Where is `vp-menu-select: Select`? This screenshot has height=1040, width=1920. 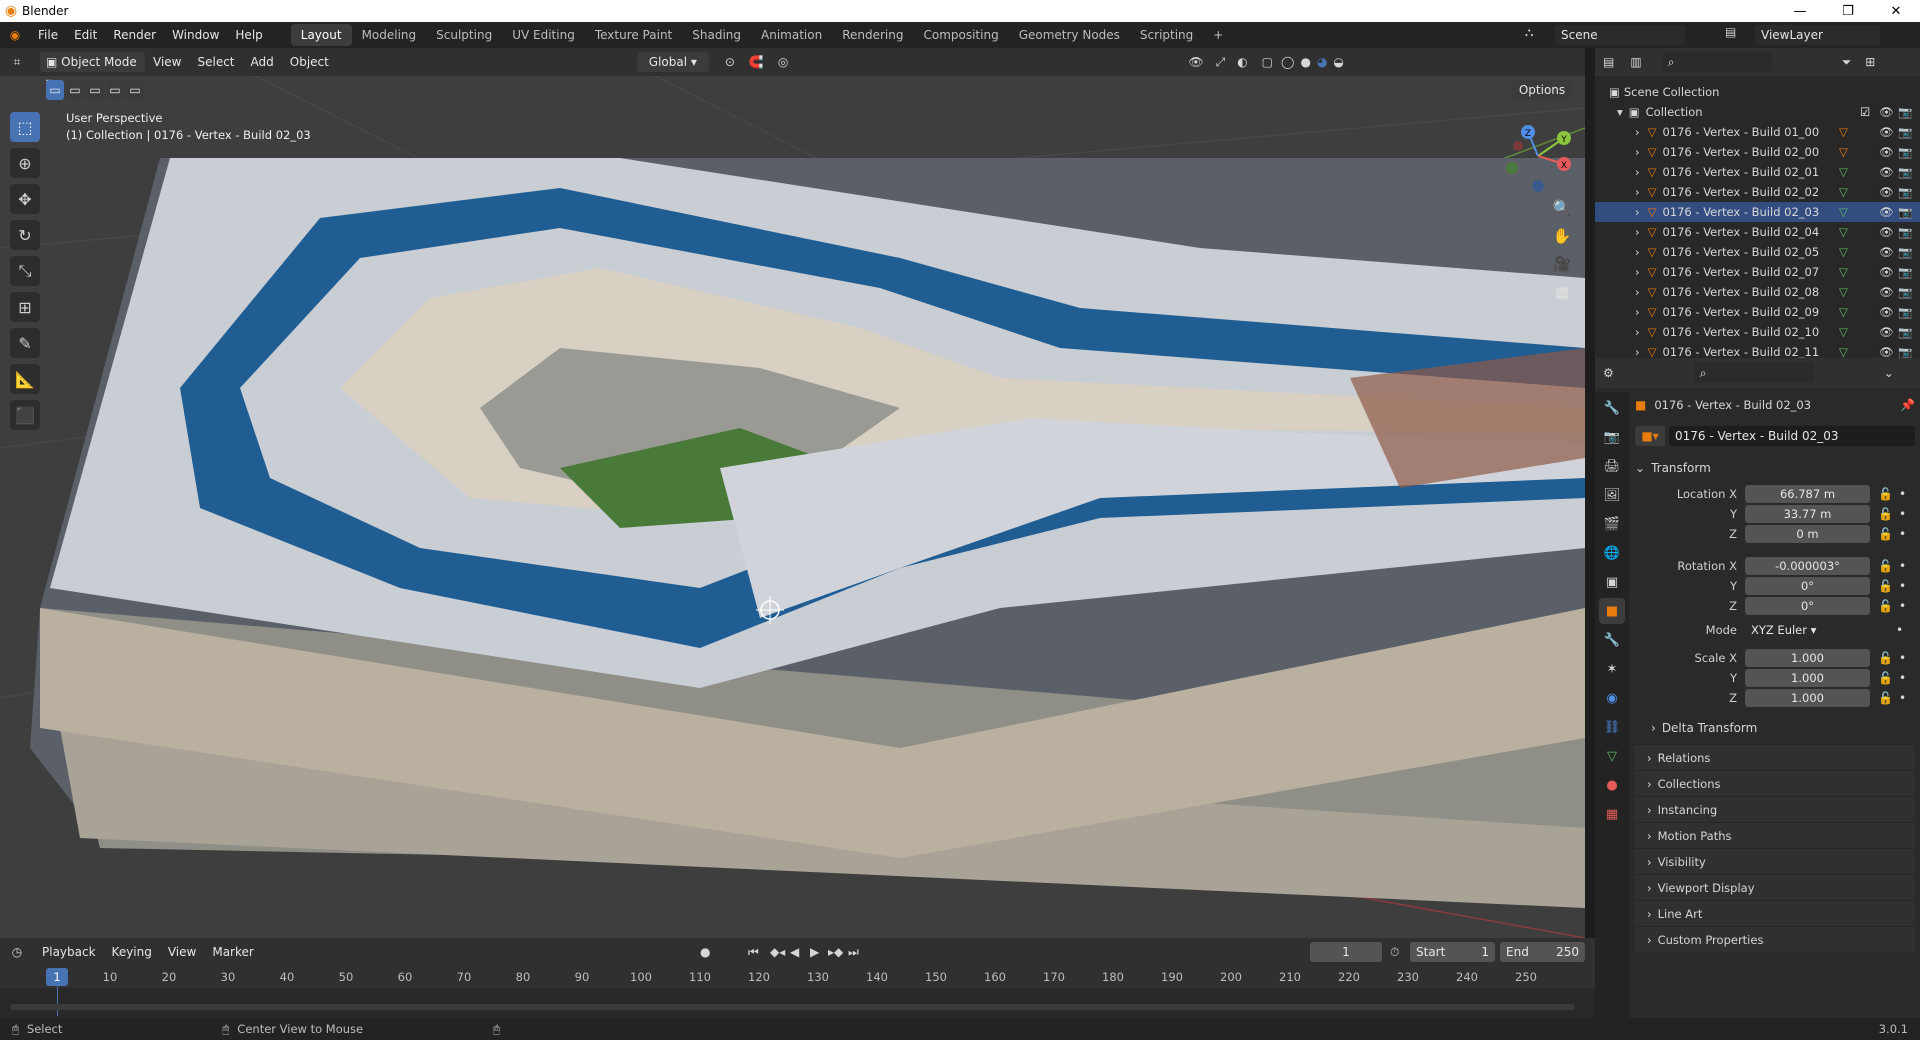 vp-menu-select: Select is located at coordinates (215, 62).